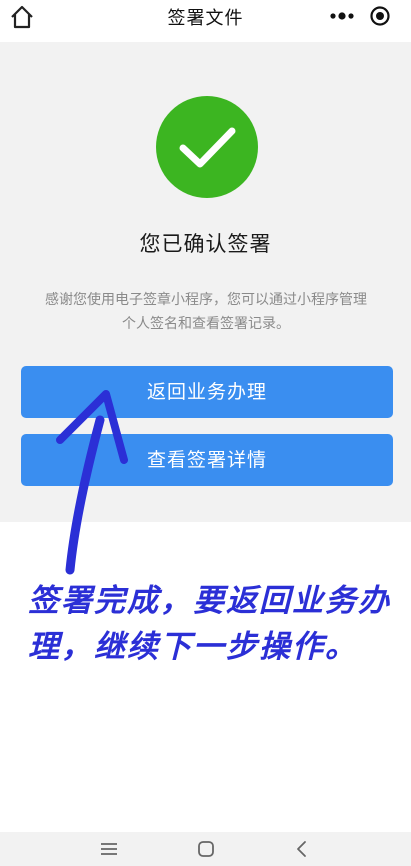  I want to click on capsule-menu, so click(360, 16).